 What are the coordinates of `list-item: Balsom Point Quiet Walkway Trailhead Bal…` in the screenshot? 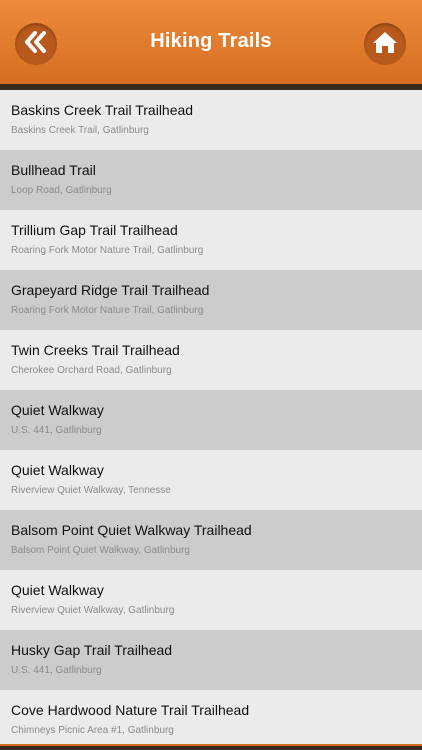 It's located at (211, 540).